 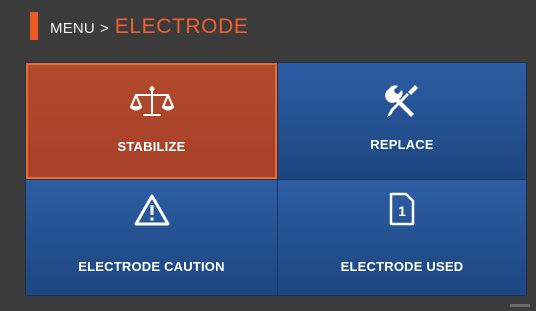 What do you see at coordinates (34, 26) in the screenshot?
I see `header-accent-bar` at bounding box center [34, 26].